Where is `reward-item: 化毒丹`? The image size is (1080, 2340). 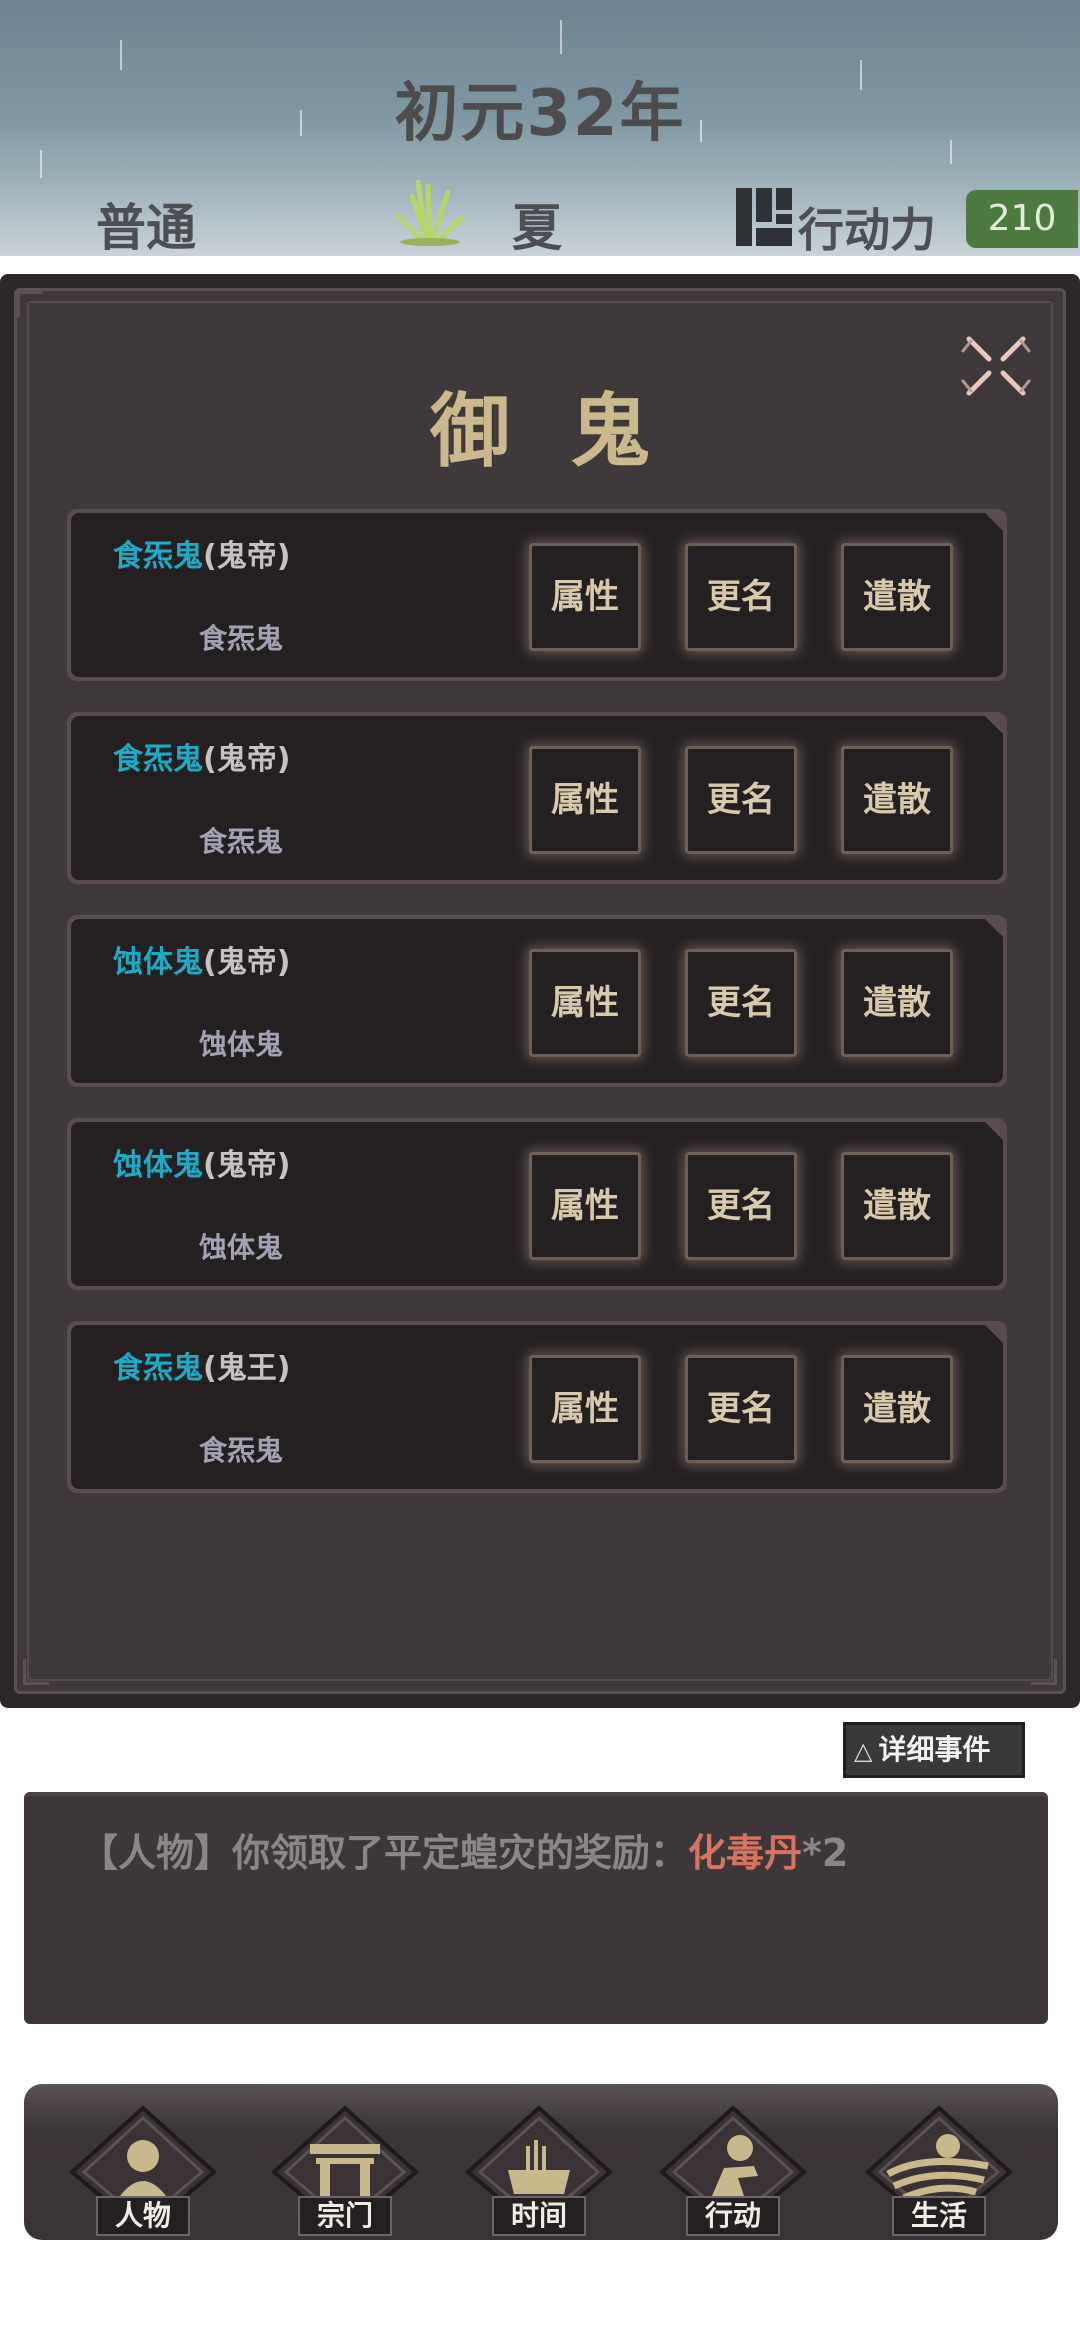
reward-item: 化毒丹 is located at coordinates (745, 1853).